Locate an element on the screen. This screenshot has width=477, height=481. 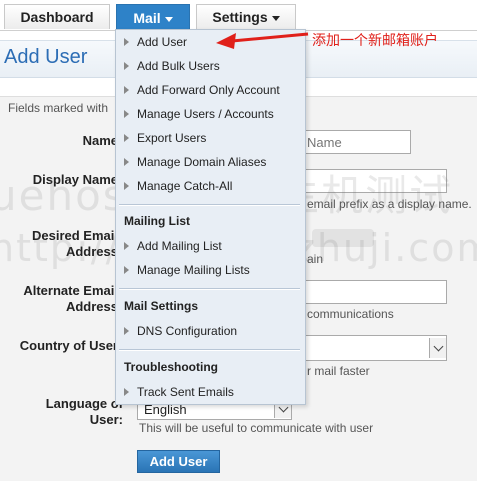
tab-mail-label: Mail is located at coordinates (147, 18).